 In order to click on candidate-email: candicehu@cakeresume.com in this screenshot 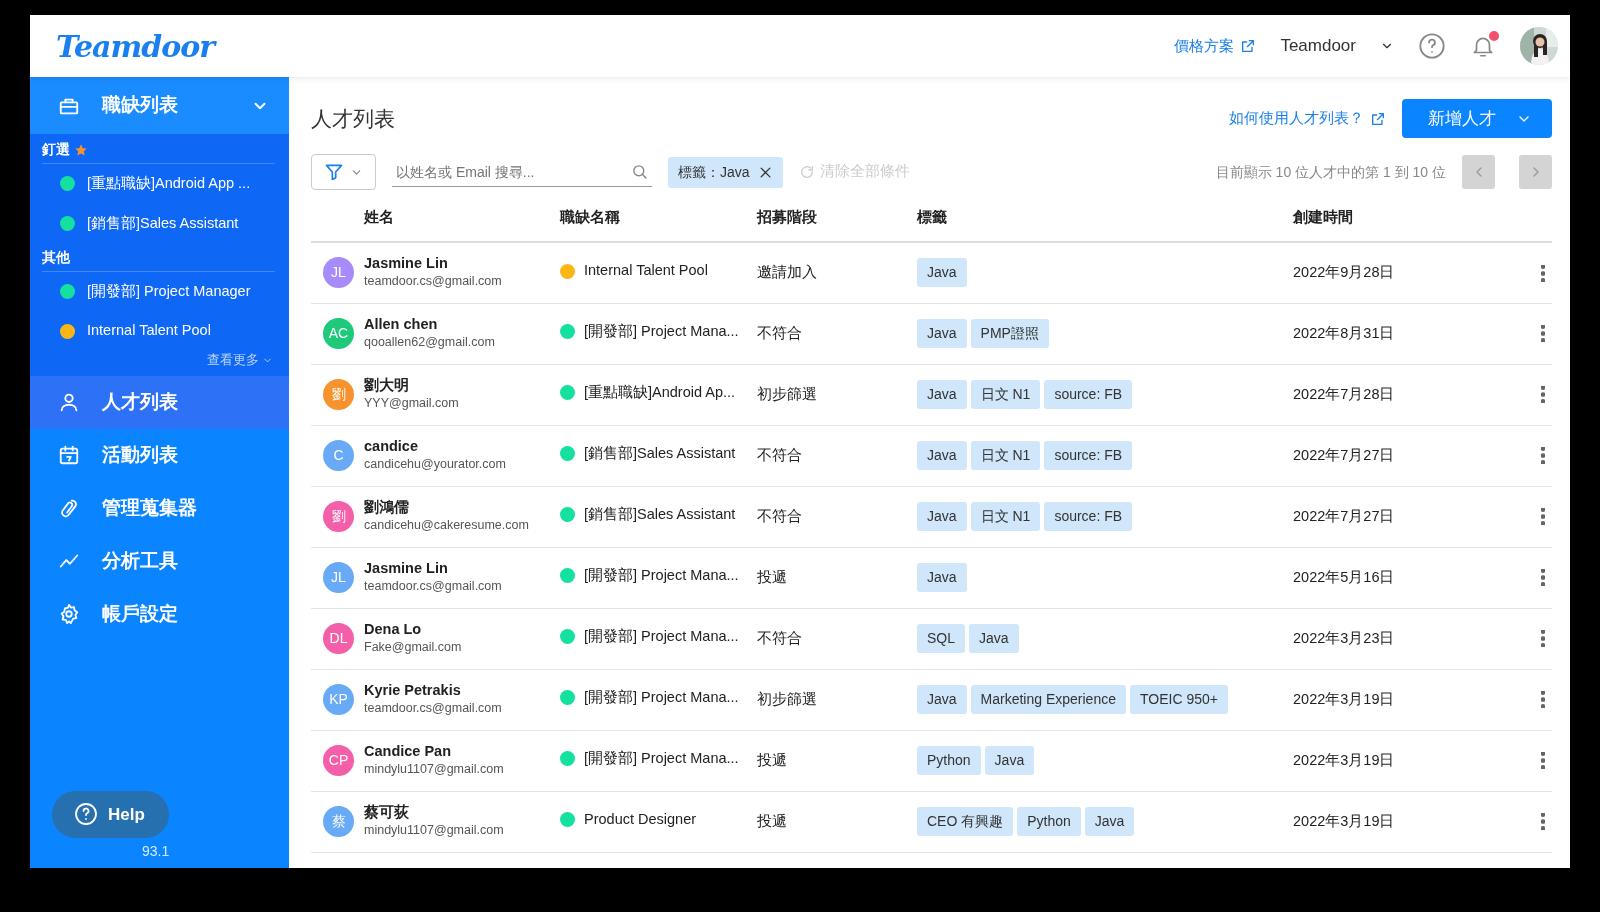, I will do `click(447, 526)`.